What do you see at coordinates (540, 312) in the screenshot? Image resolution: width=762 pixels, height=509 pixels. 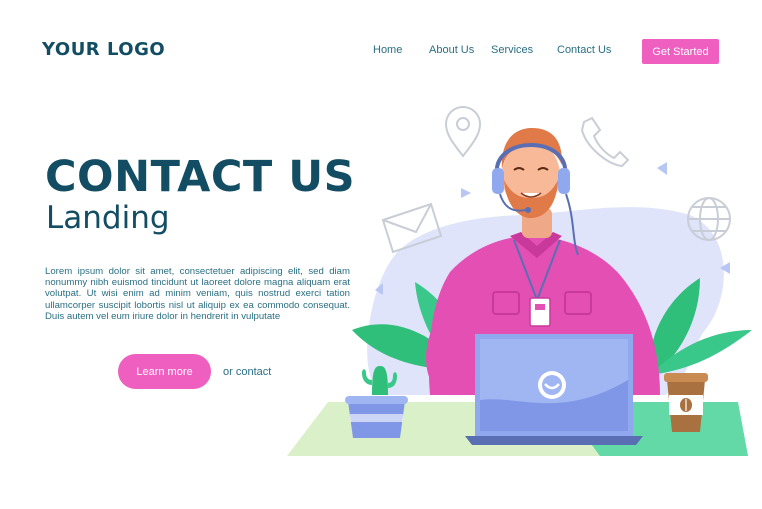 I see `id-badge` at bounding box center [540, 312].